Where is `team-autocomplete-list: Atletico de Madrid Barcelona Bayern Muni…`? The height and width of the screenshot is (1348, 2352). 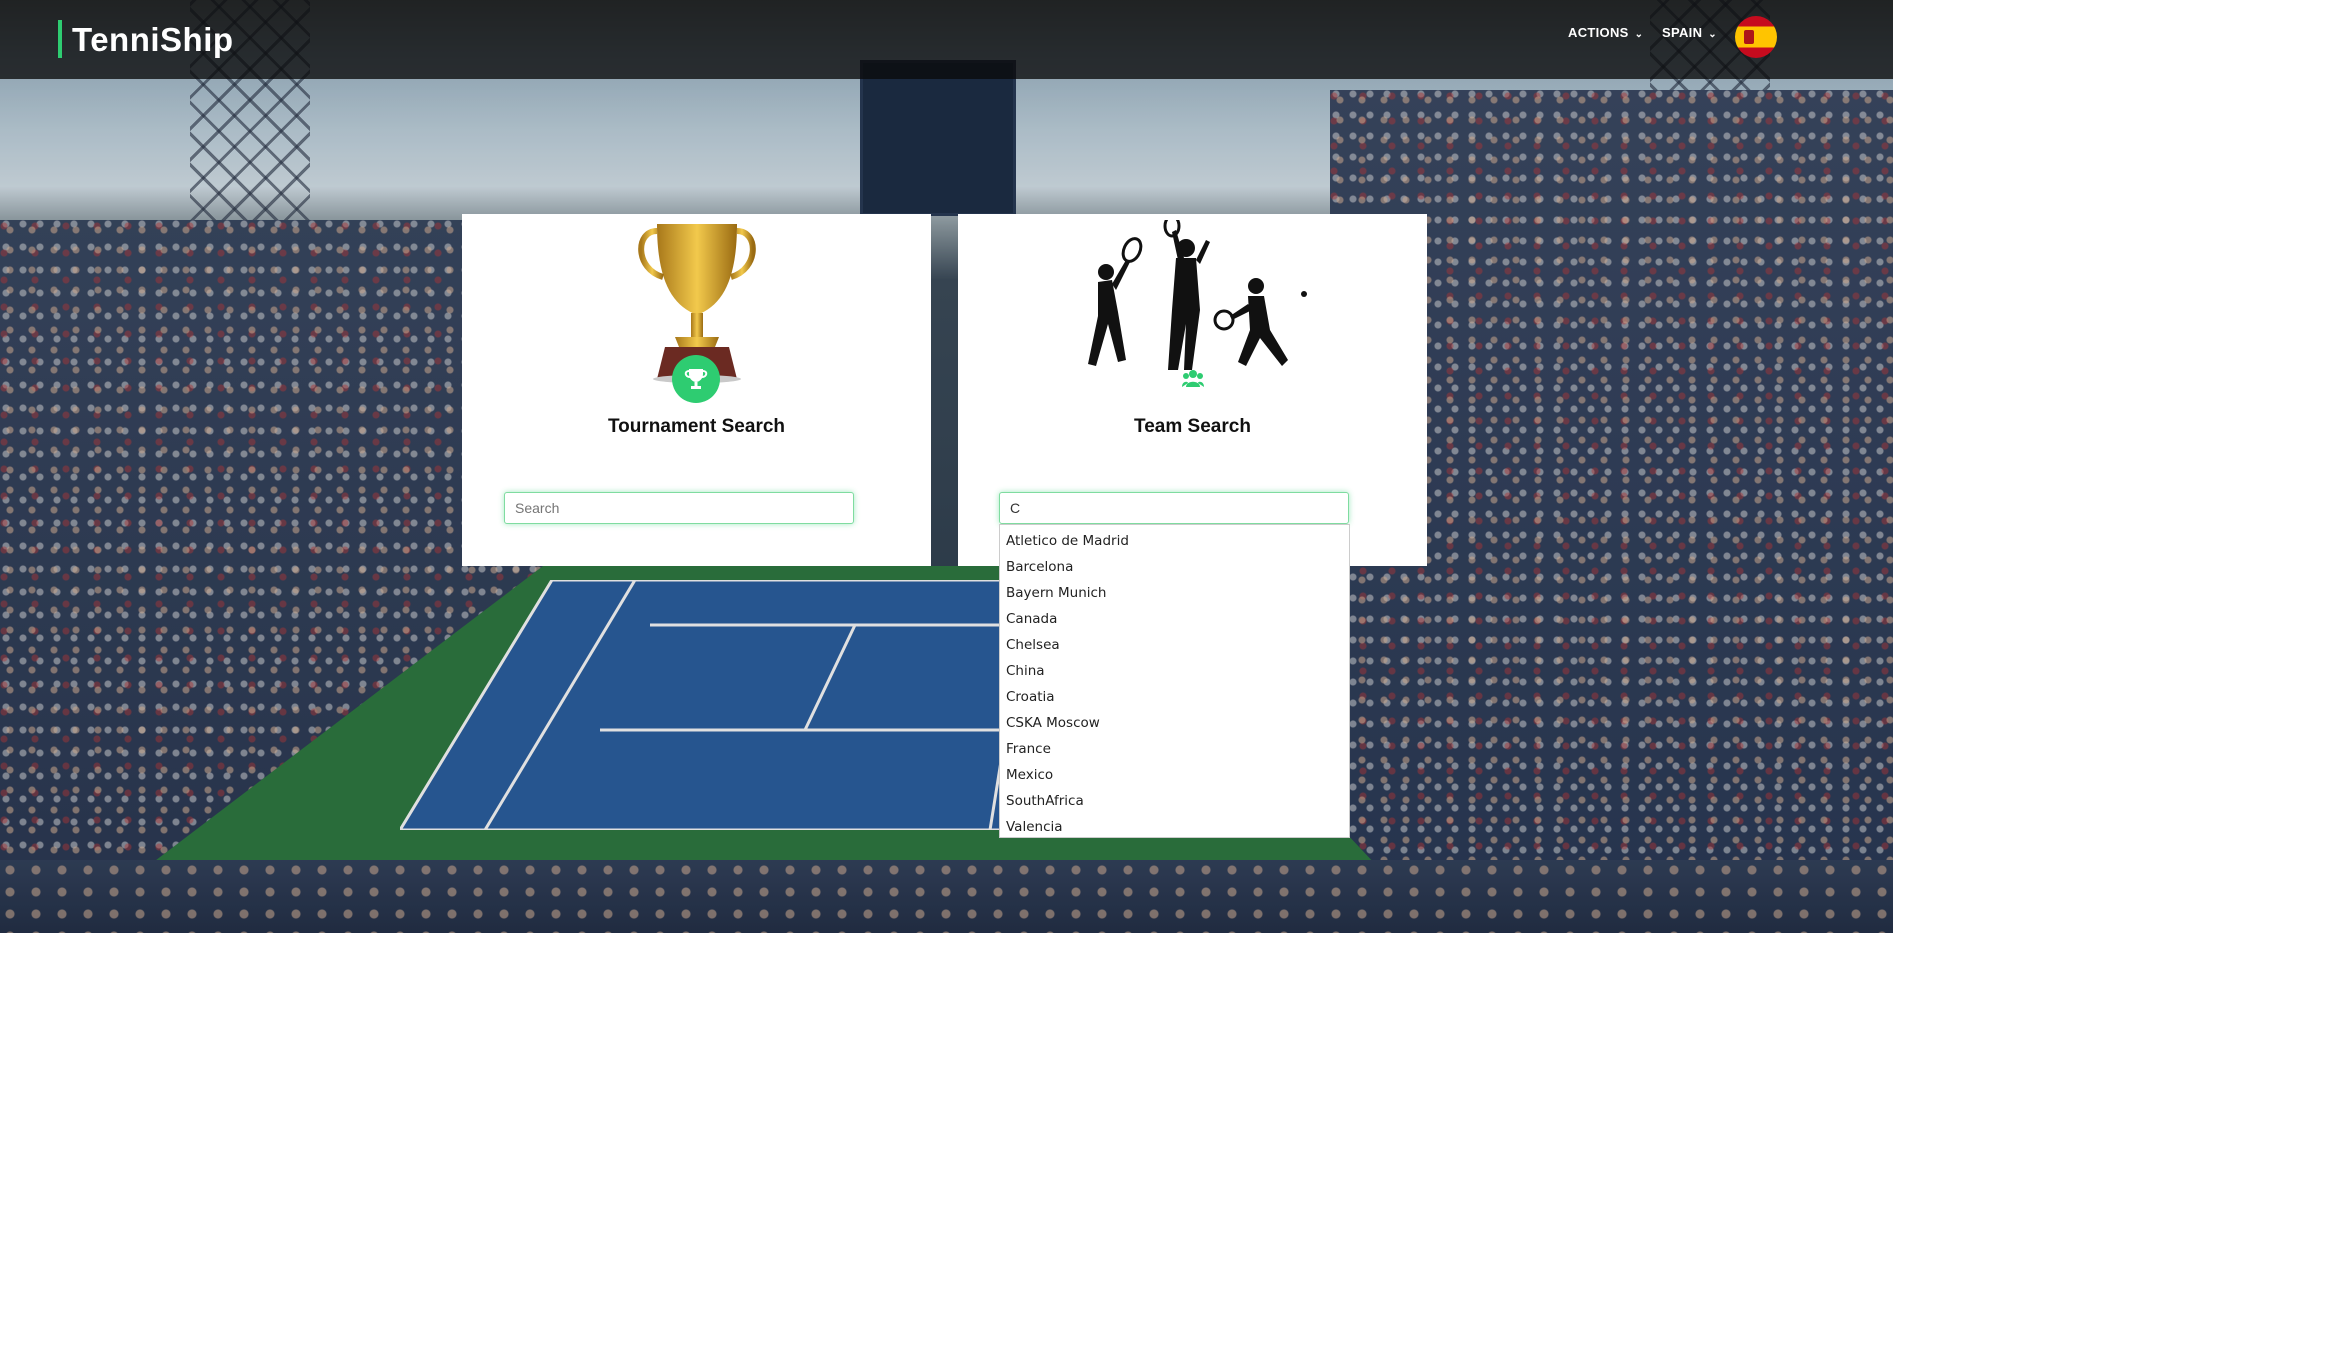
team-autocomplete-list: Atletico de Madrid Barcelona Bayern Muni… is located at coordinates (1174, 681).